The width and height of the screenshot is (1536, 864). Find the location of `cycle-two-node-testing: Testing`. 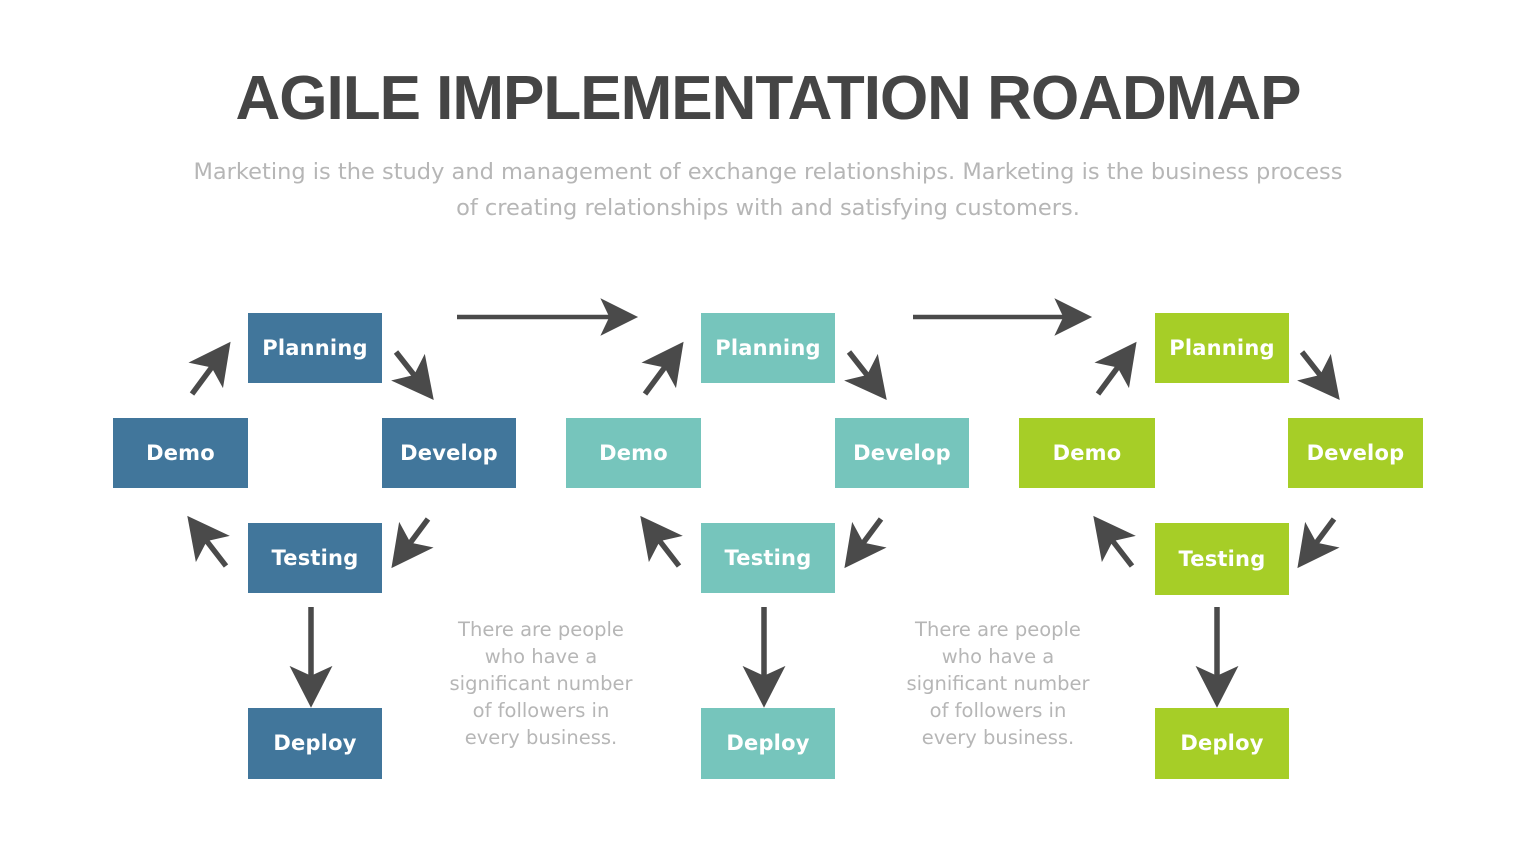

cycle-two-node-testing: Testing is located at coordinates (768, 558).